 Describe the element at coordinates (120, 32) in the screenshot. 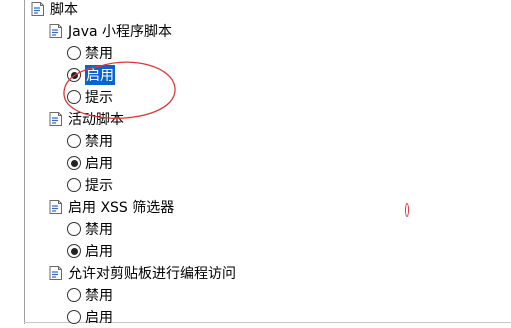

I see `tree-node-label: Java 小程序脚本` at that location.